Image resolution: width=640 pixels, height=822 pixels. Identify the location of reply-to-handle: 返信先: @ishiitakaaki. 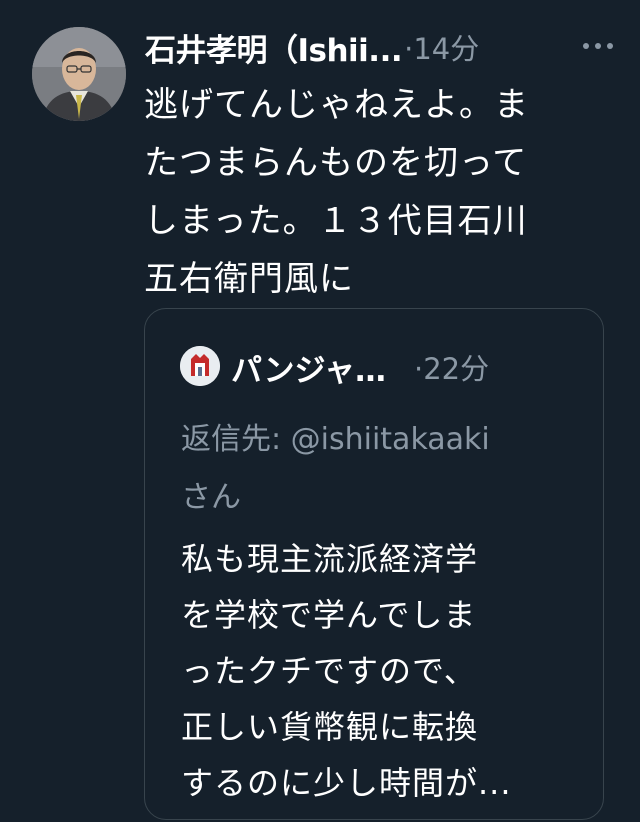
(335, 439).